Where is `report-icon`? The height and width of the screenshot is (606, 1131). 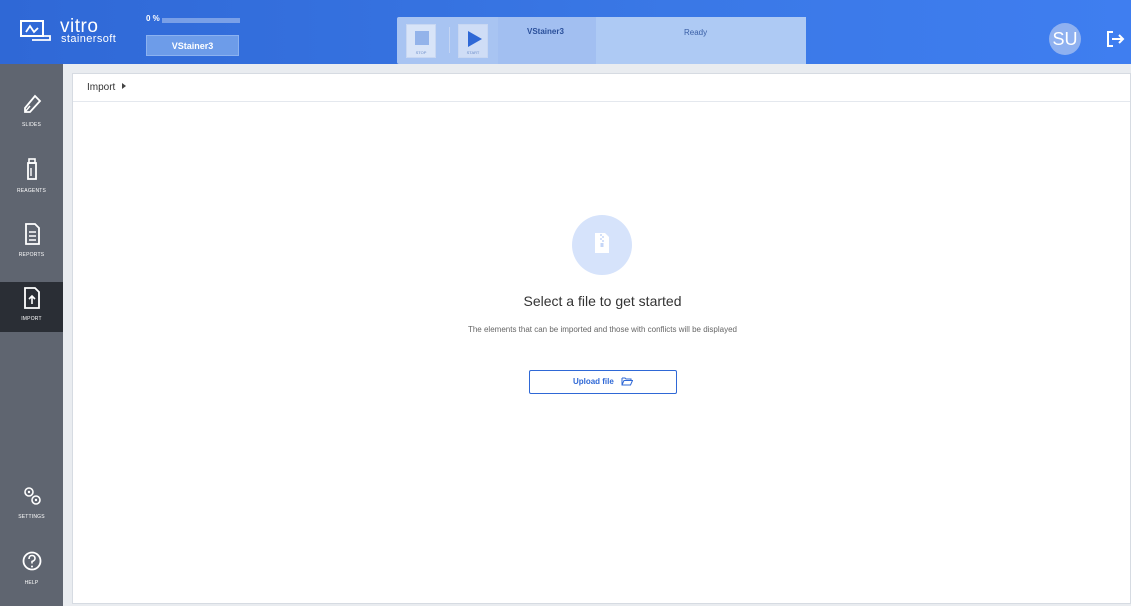
report-icon is located at coordinates (32, 234).